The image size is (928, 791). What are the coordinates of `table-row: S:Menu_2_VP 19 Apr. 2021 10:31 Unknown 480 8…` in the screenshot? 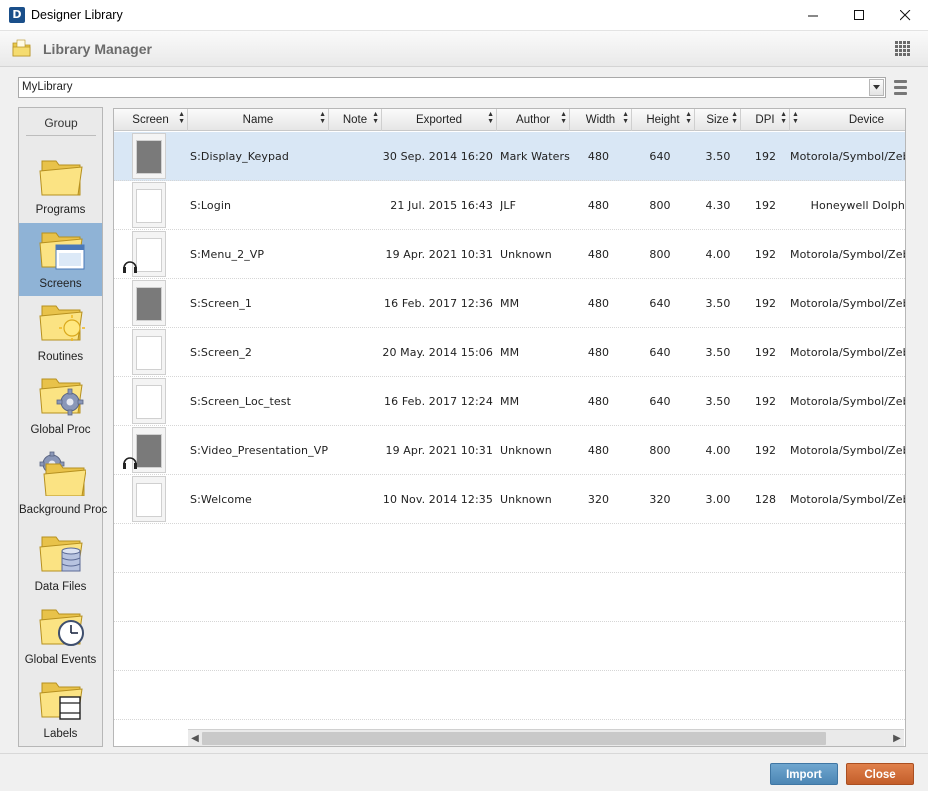 It's located at (509, 254).